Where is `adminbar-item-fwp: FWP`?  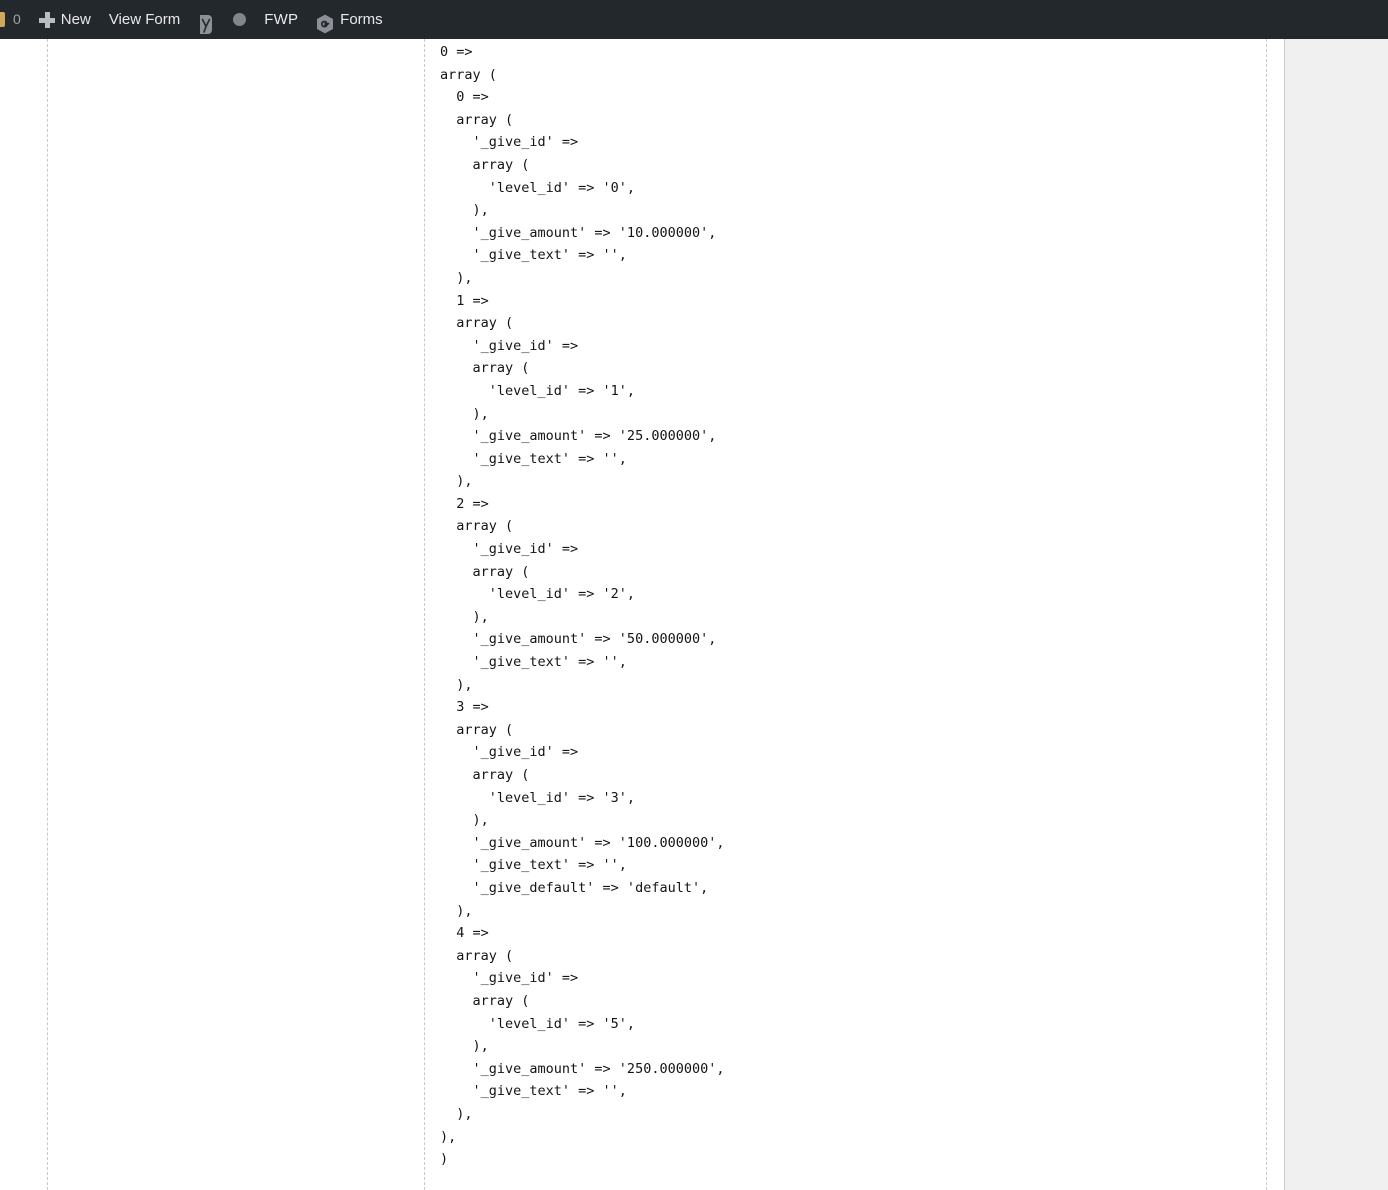
adminbar-item-fwp: FWP is located at coordinates (281, 19).